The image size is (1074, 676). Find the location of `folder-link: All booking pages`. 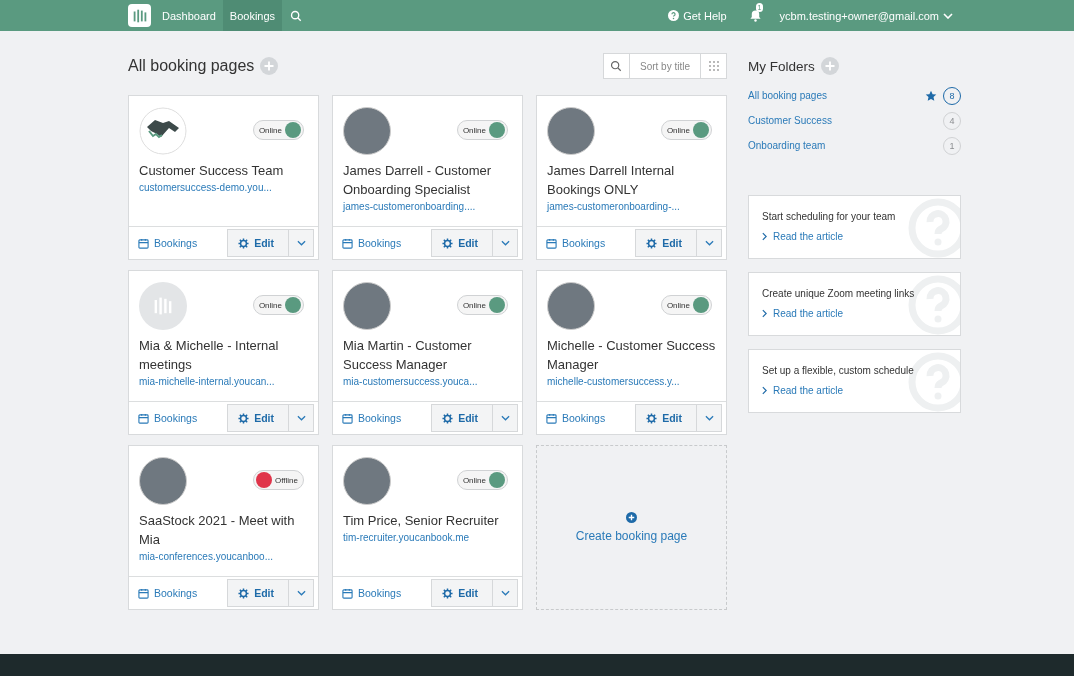

folder-link: All booking pages is located at coordinates (833, 95).